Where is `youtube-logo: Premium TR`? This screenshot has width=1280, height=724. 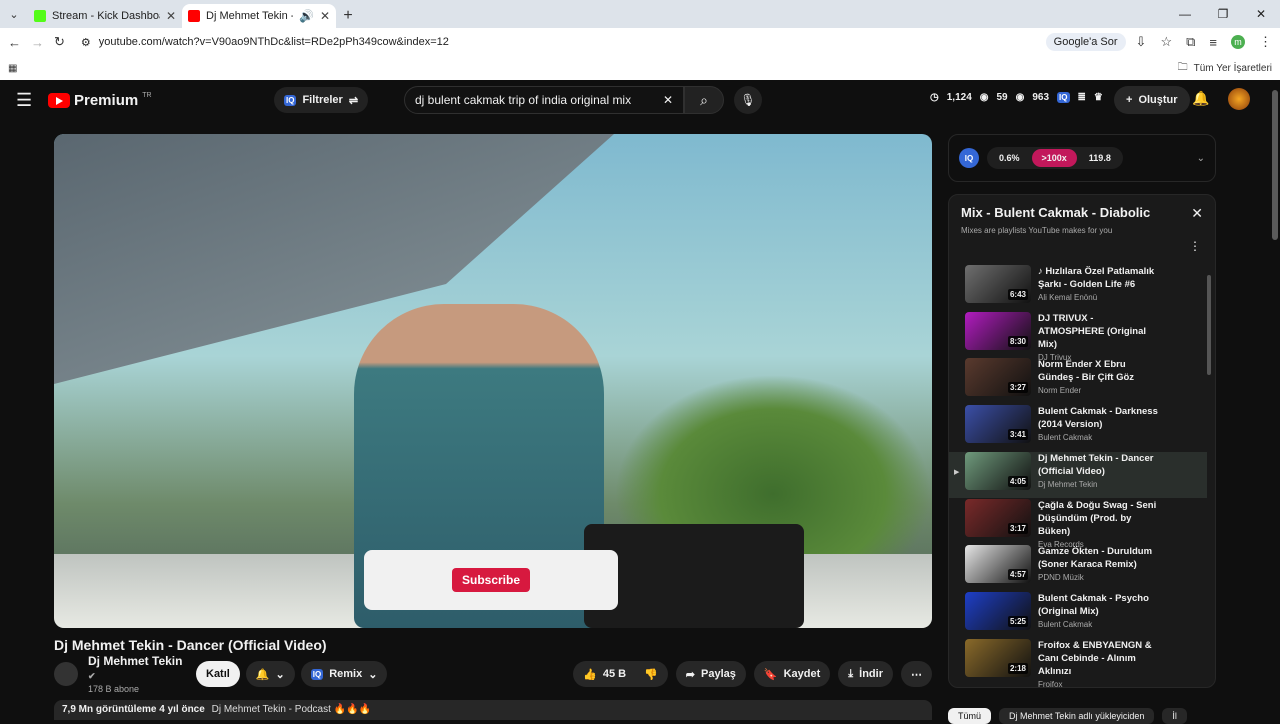 youtube-logo: Premium TR is located at coordinates (100, 100).